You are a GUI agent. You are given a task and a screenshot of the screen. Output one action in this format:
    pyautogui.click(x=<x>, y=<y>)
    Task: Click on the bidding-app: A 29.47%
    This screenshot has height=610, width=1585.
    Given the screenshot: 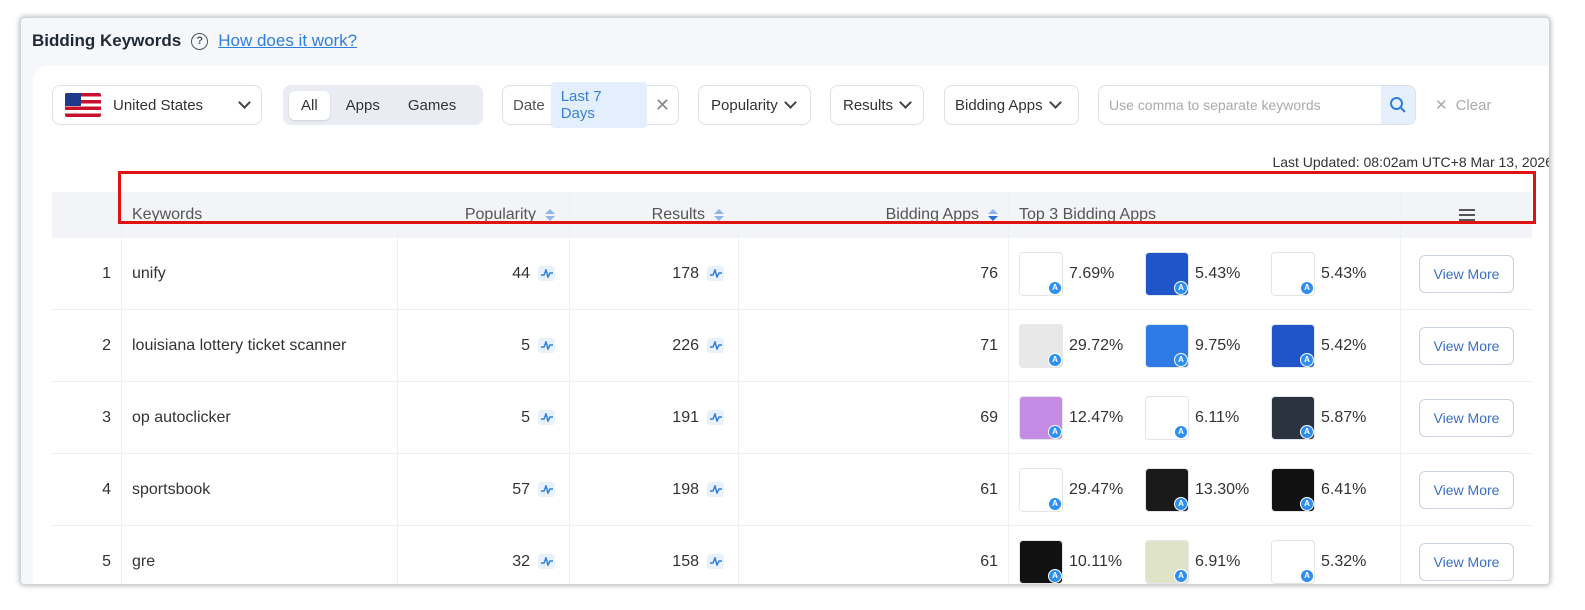 What is the action you would take?
    pyautogui.click(x=1082, y=489)
    